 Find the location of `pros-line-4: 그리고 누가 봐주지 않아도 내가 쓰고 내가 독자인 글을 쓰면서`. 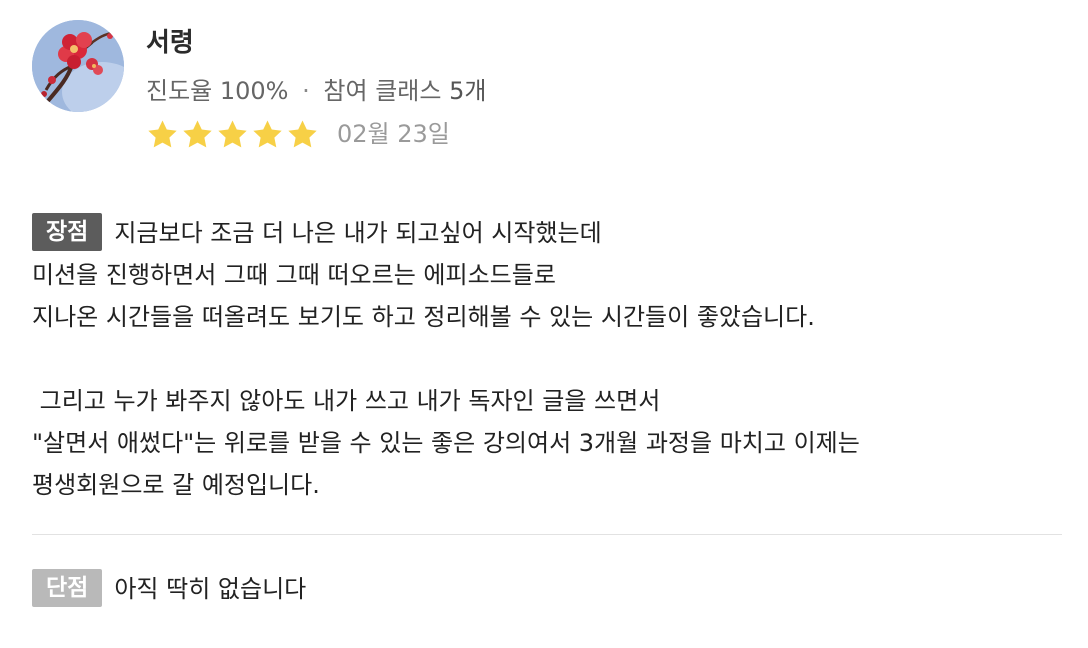

pros-line-4: 그리고 누가 봐주지 않아도 내가 쓰고 내가 독자인 글을 쓰면서 is located at coordinates (346, 401).